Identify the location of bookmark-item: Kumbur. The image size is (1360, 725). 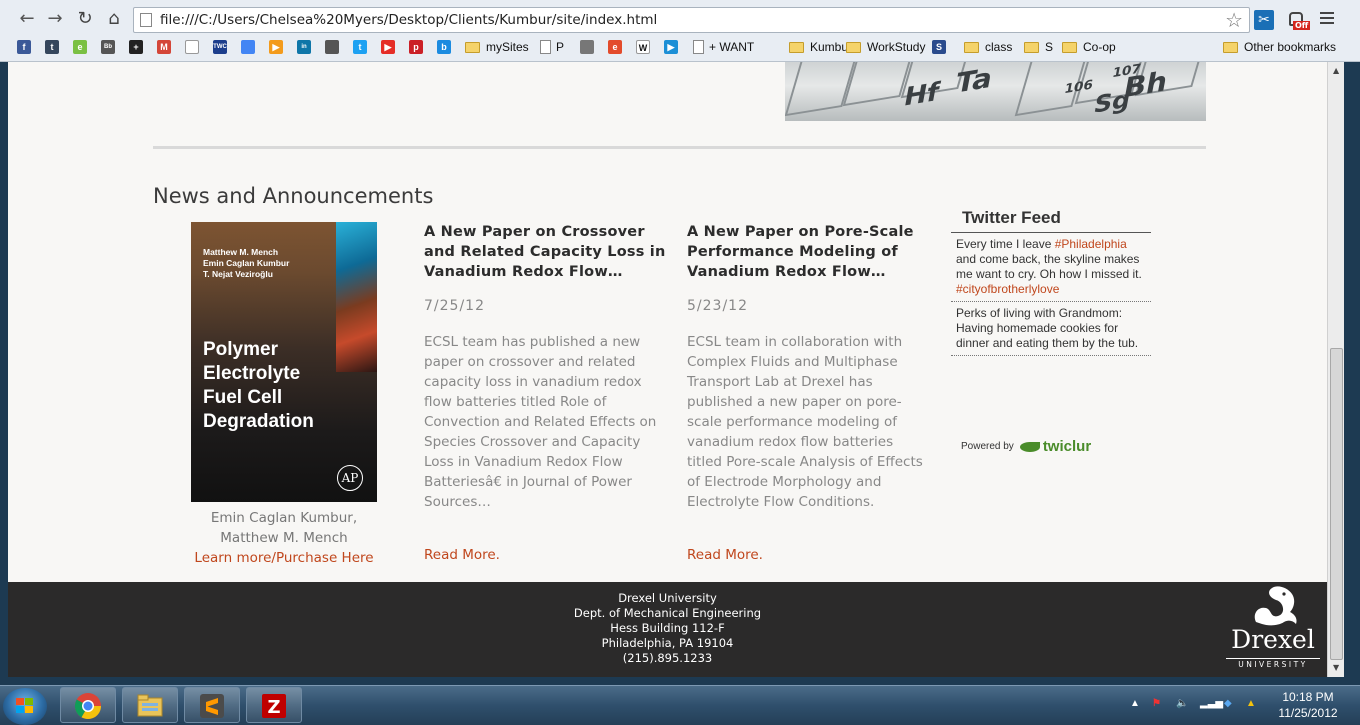
(820, 47).